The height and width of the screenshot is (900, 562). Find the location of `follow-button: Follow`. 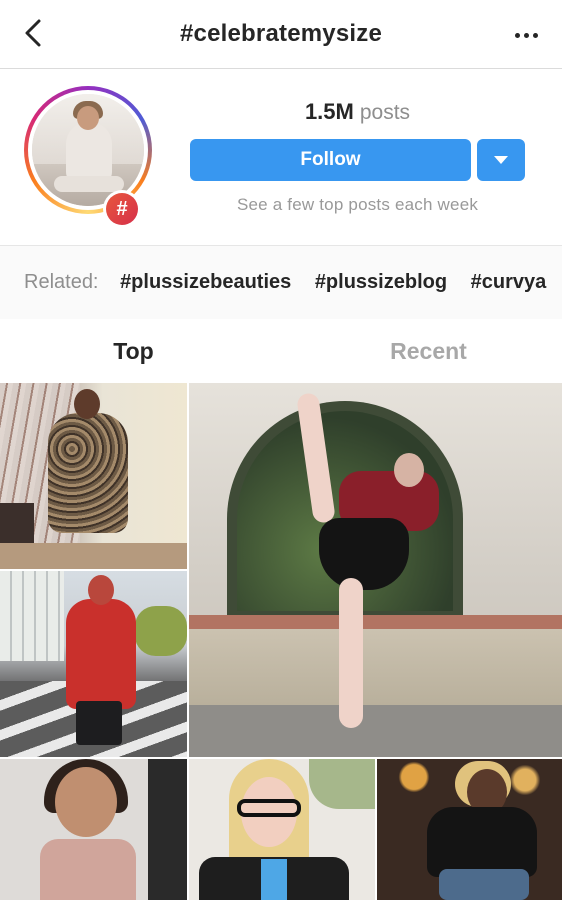

follow-button: Follow is located at coordinates (330, 160).